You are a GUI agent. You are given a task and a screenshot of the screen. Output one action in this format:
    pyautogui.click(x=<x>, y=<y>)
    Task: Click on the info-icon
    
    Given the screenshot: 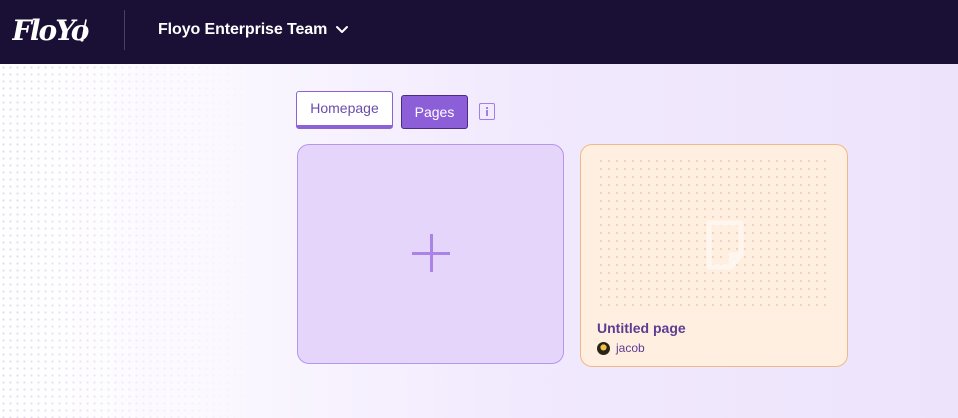 What is the action you would take?
    pyautogui.click(x=487, y=111)
    